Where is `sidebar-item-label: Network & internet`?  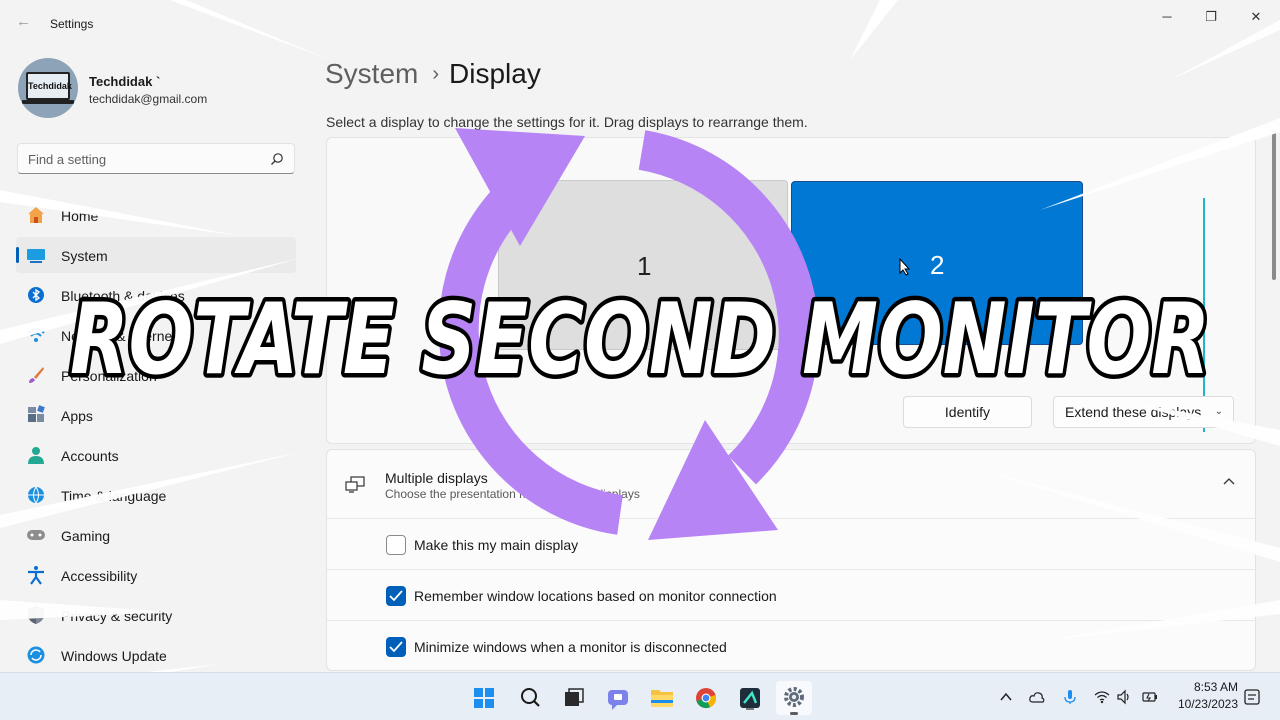 sidebar-item-label: Network & internet is located at coordinates (119, 336).